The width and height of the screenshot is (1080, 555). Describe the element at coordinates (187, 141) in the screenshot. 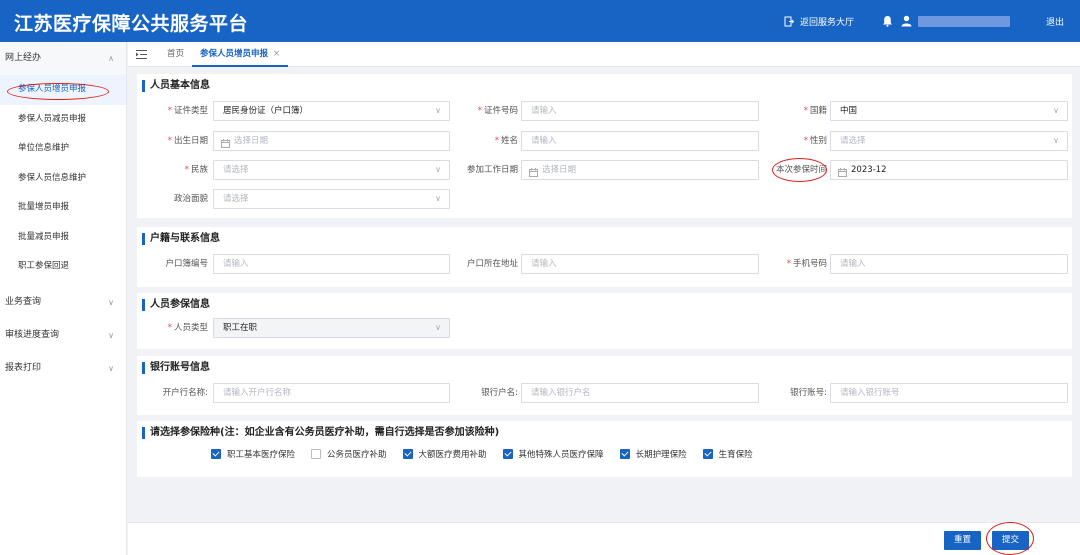

I see `field-label: * 出生日期` at that location.